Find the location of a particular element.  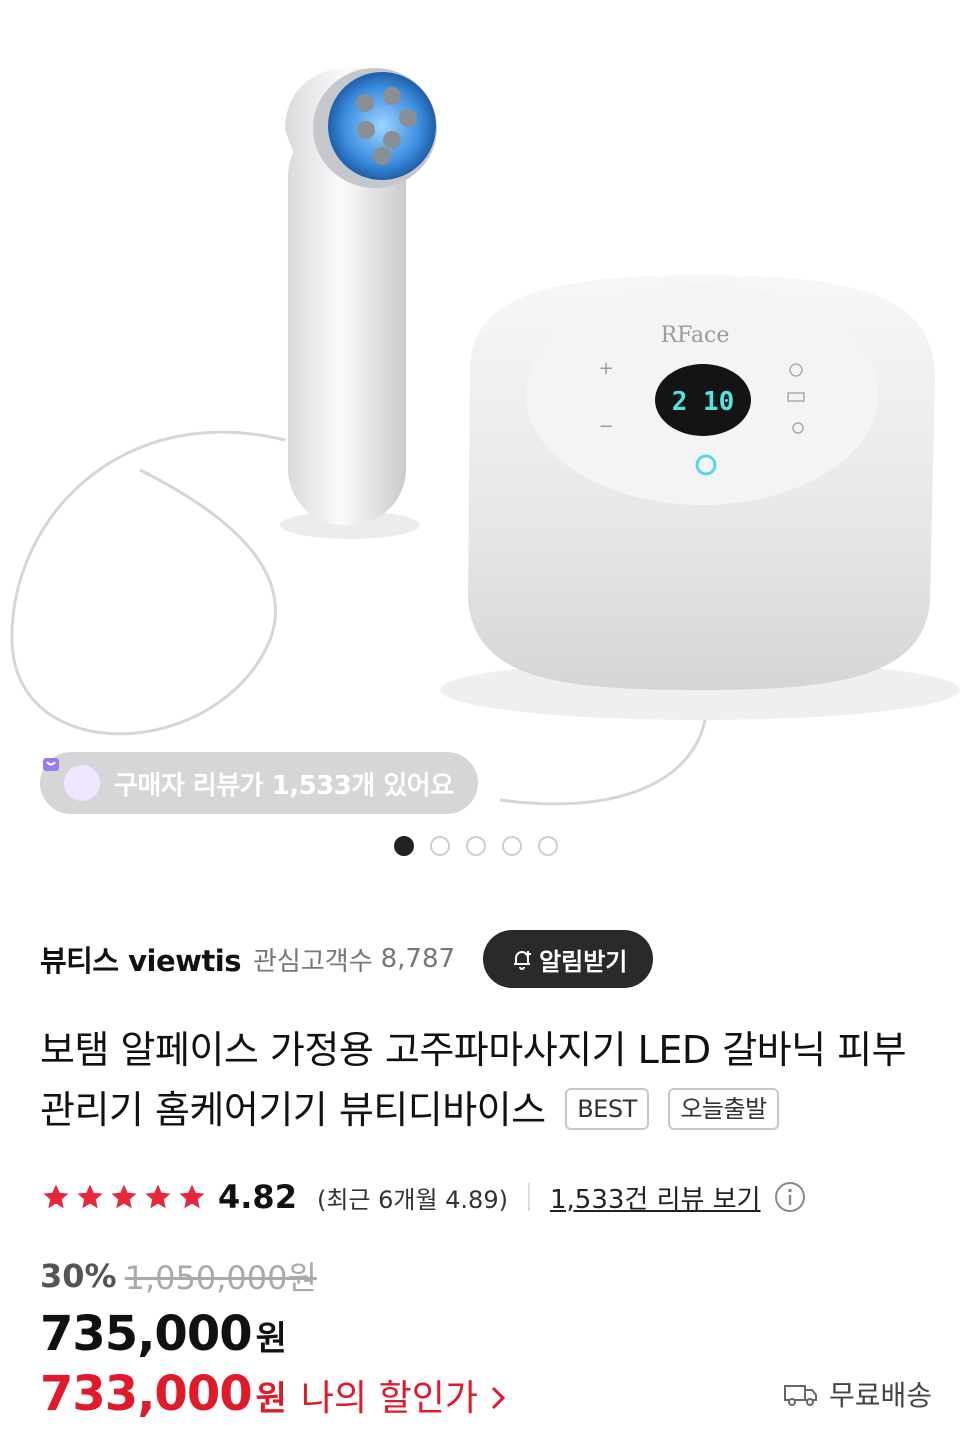

rating-row: 4.82 (최근 6개월 4.89) 1,533건 리뷰 보기 is located at coordinates (490, 1197).